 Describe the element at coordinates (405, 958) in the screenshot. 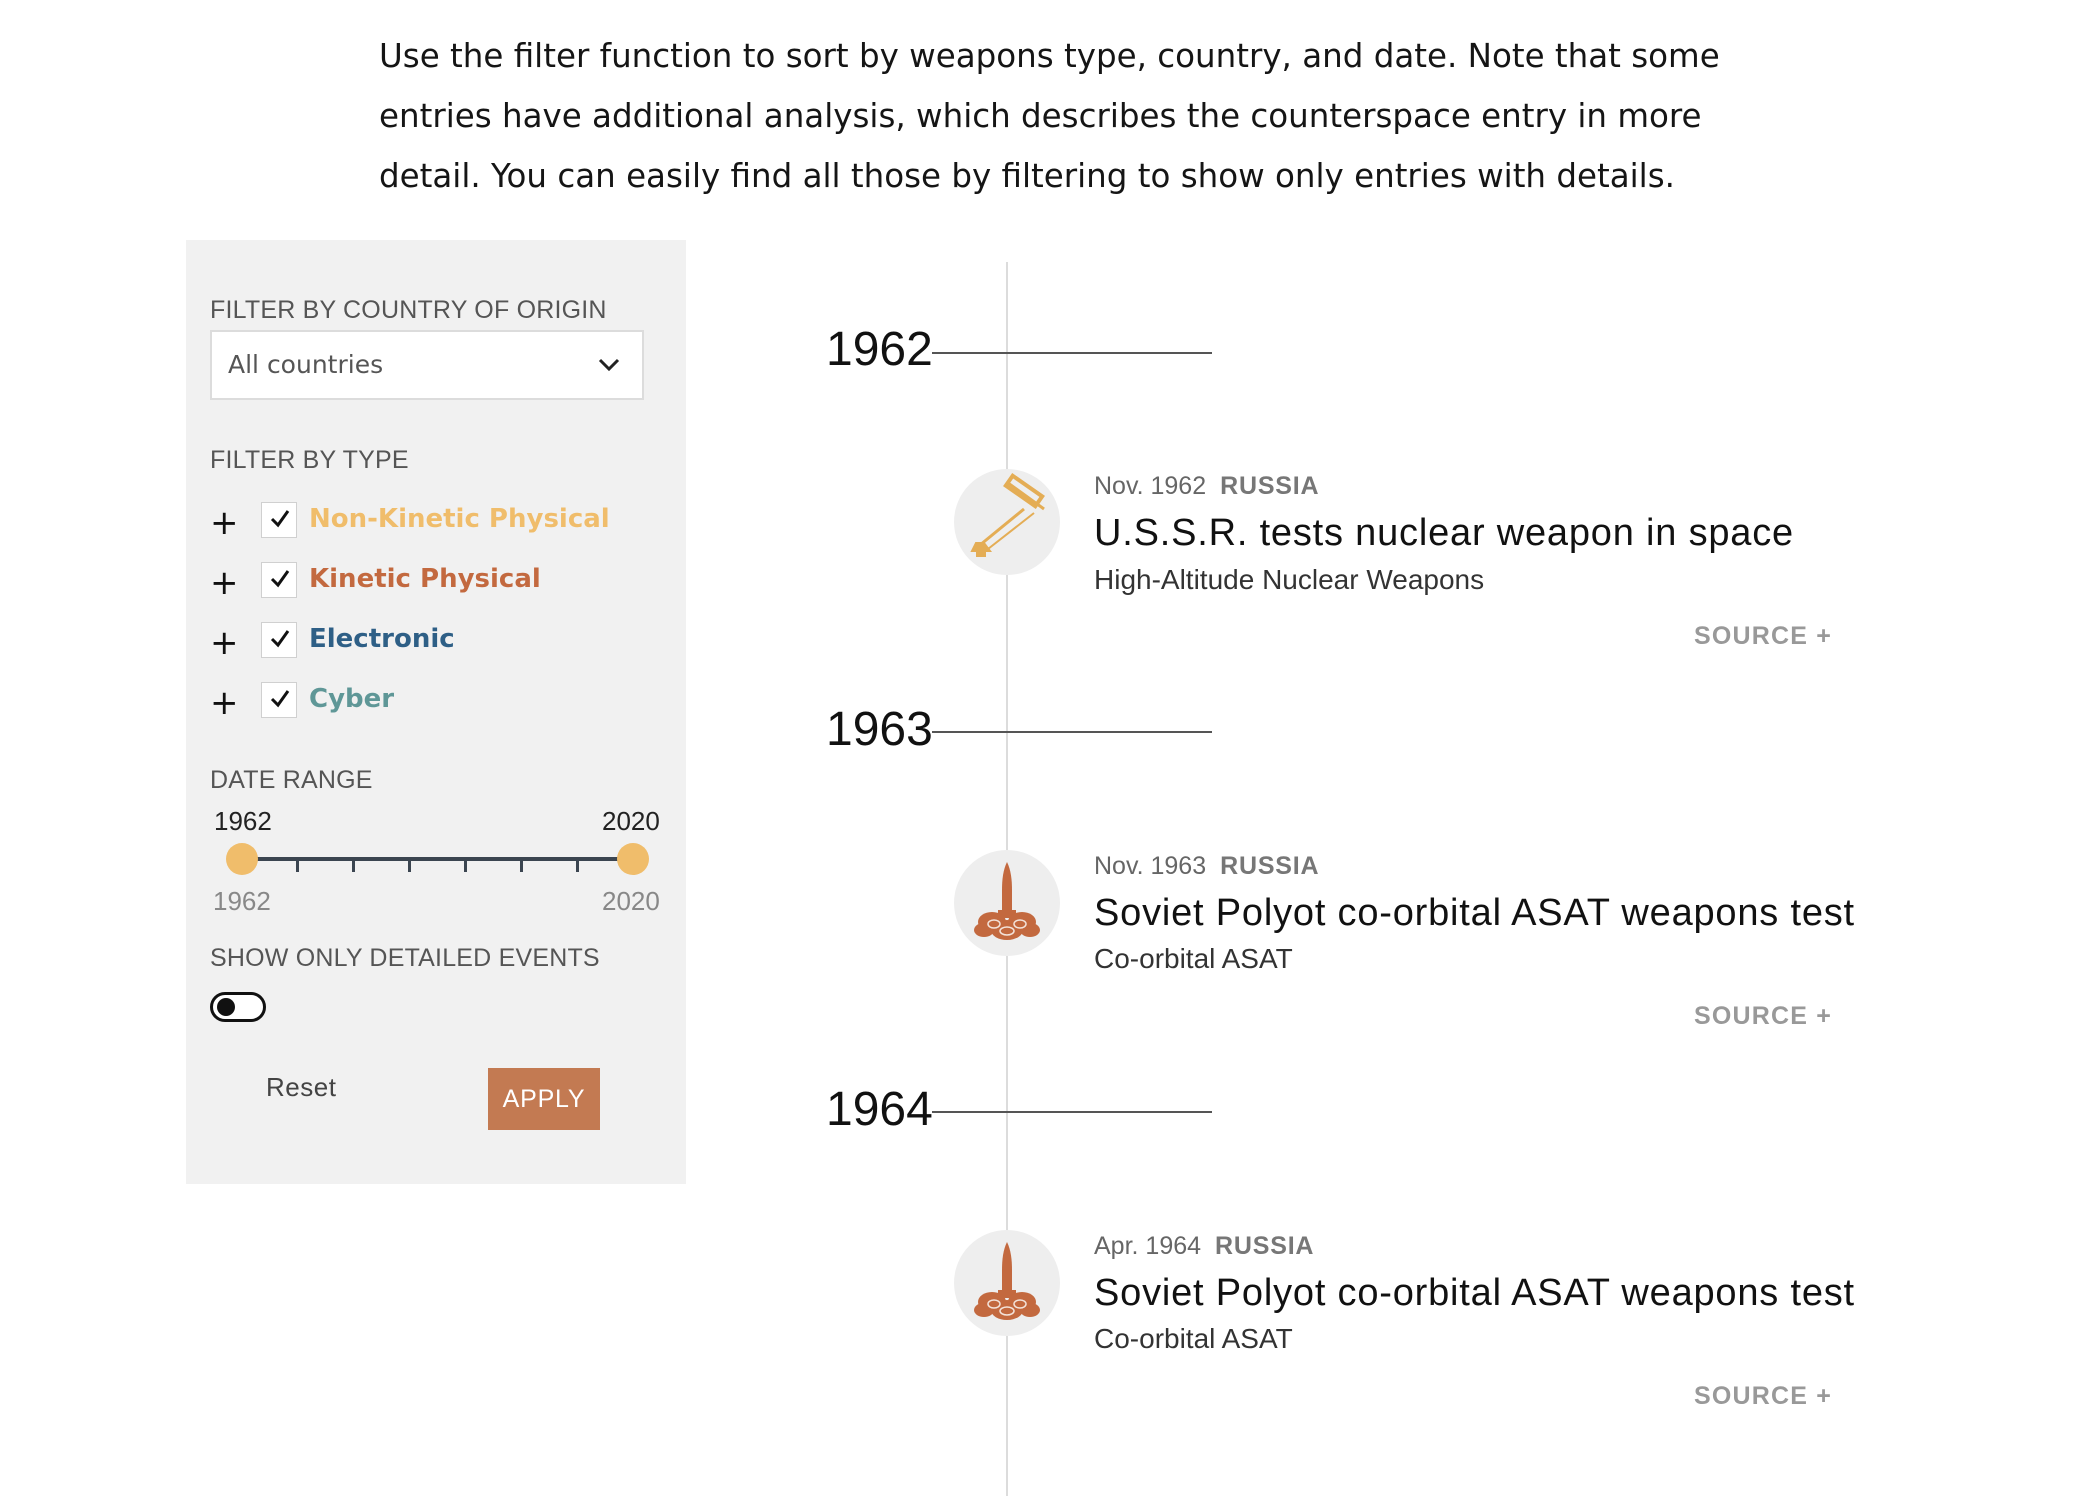

I see `detailed-events-label: SHOW ONLY DETAILED EVENTS` at that location.